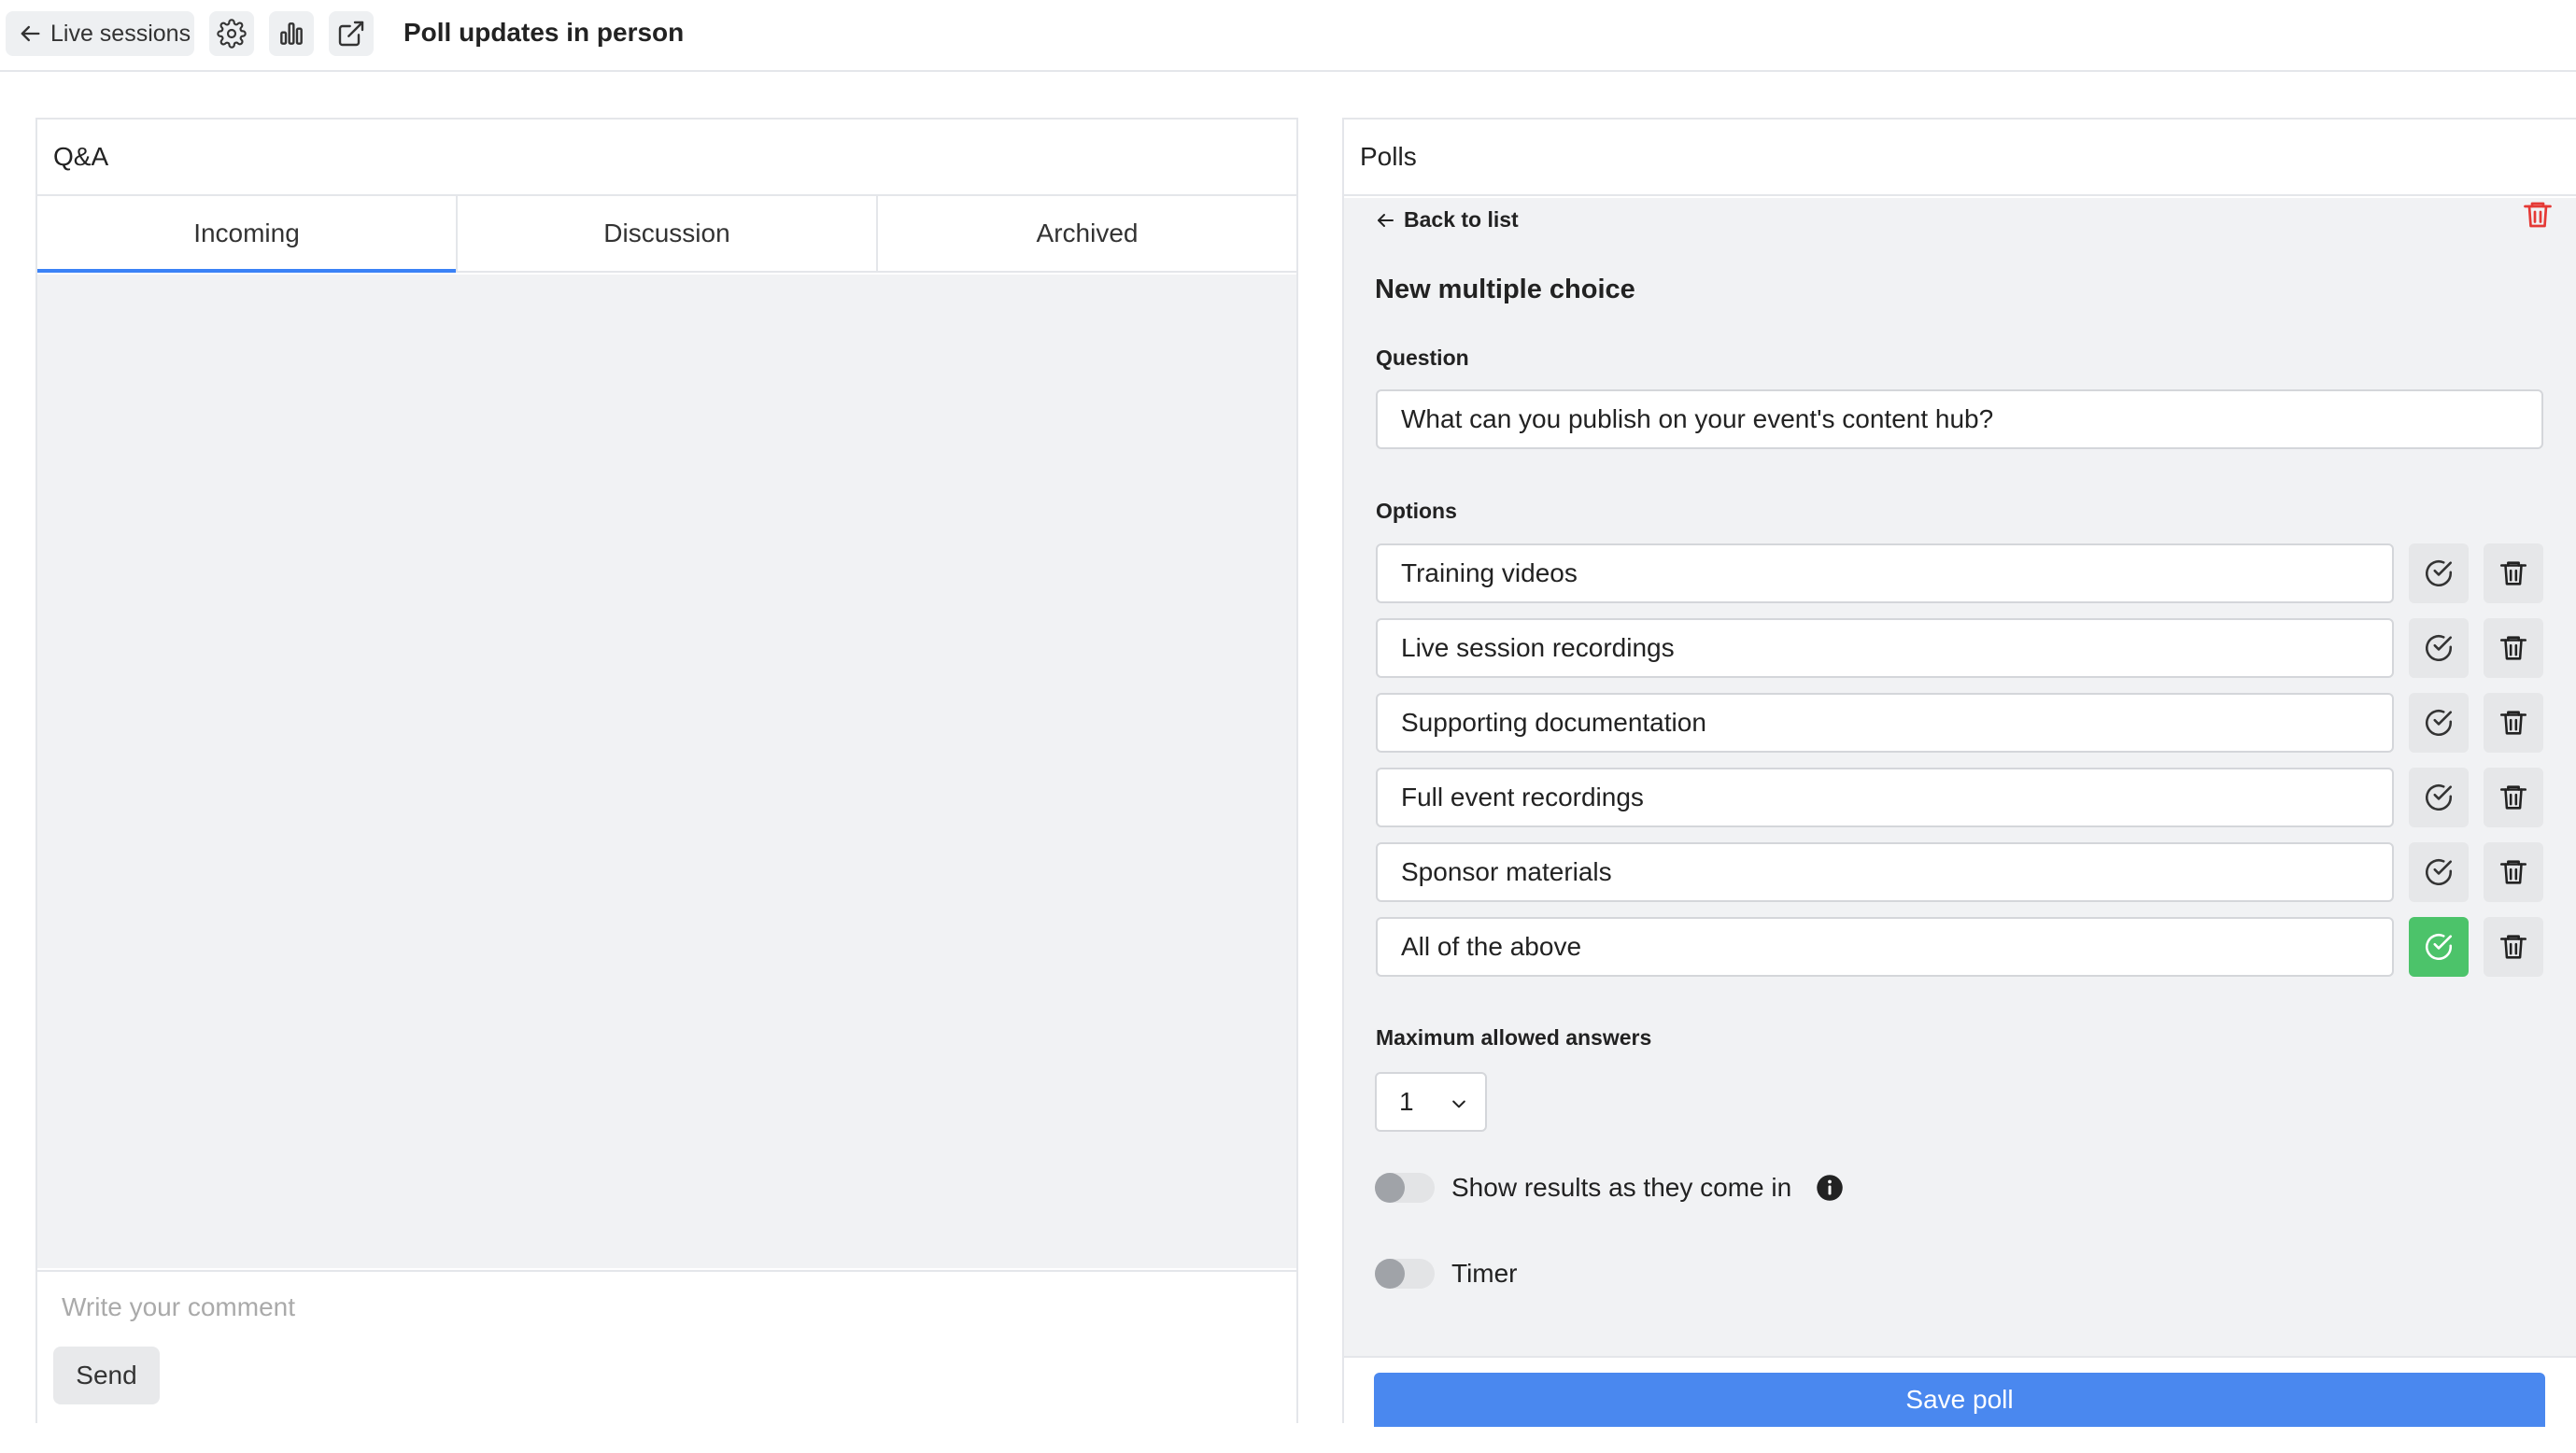 This screenshot has width=2576, height=1453. I want to click on save-poll-button: Save poll, so click(1959, 1400).